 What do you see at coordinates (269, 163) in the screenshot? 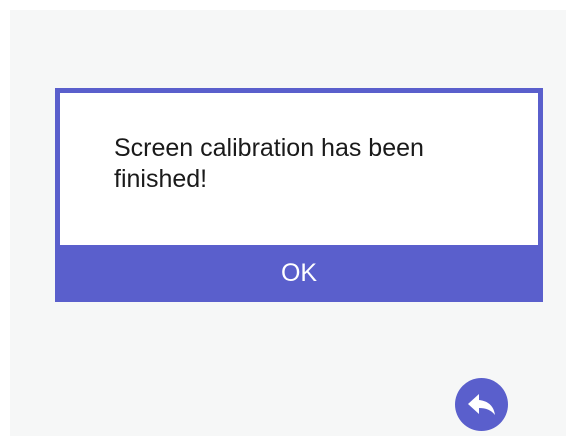
I see `dialog-message: Screen calibration has been finished!` at bounding box center [269, 163].